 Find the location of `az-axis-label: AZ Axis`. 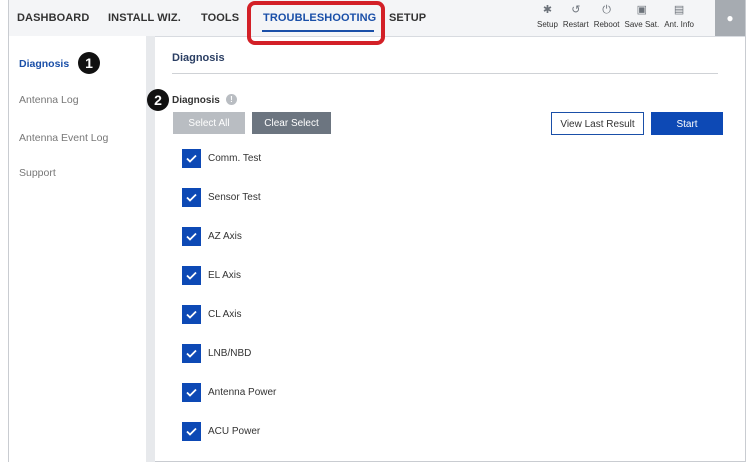

az-axis-label: AZ Axis is located at coordinates (225, 236).